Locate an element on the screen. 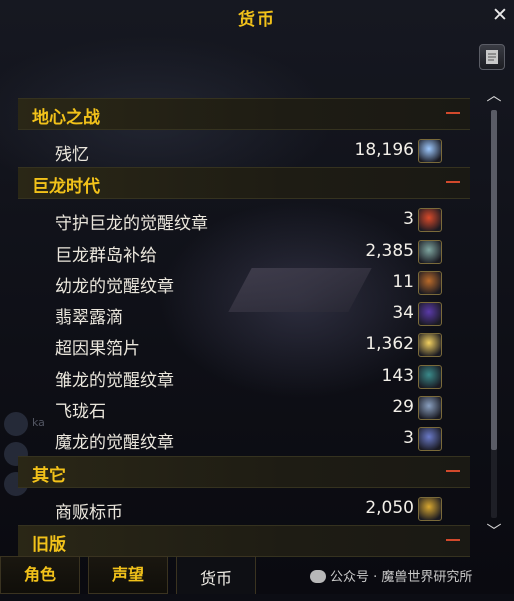 This screenshot has height=601, width=514. tab-currency: 货币 is located at coordinates (216, 575).